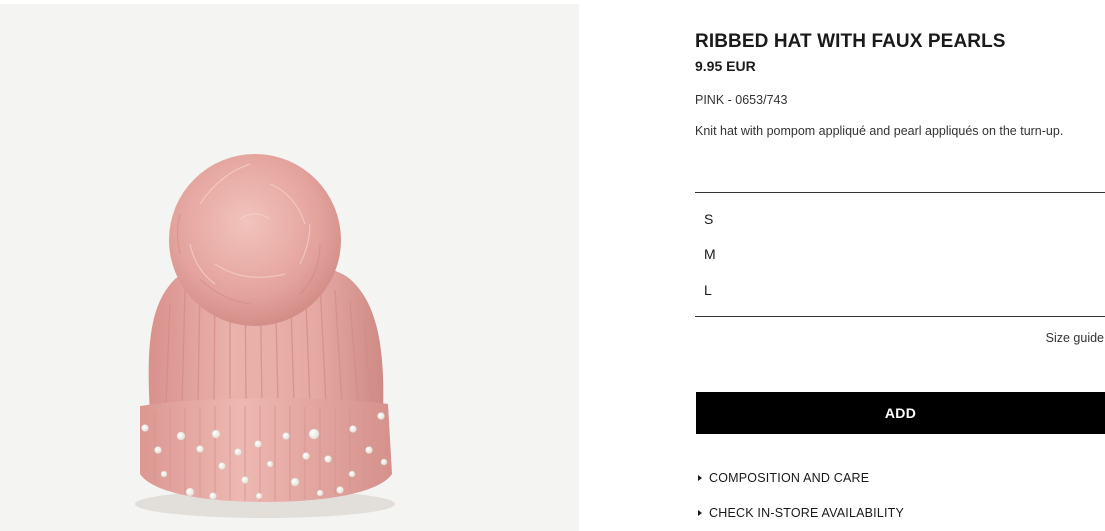 This screenshot has height=531, width=1105. Describe the element at coordinates (900, 254) in the screenshot. I see `size-selector: S M L` at that location.